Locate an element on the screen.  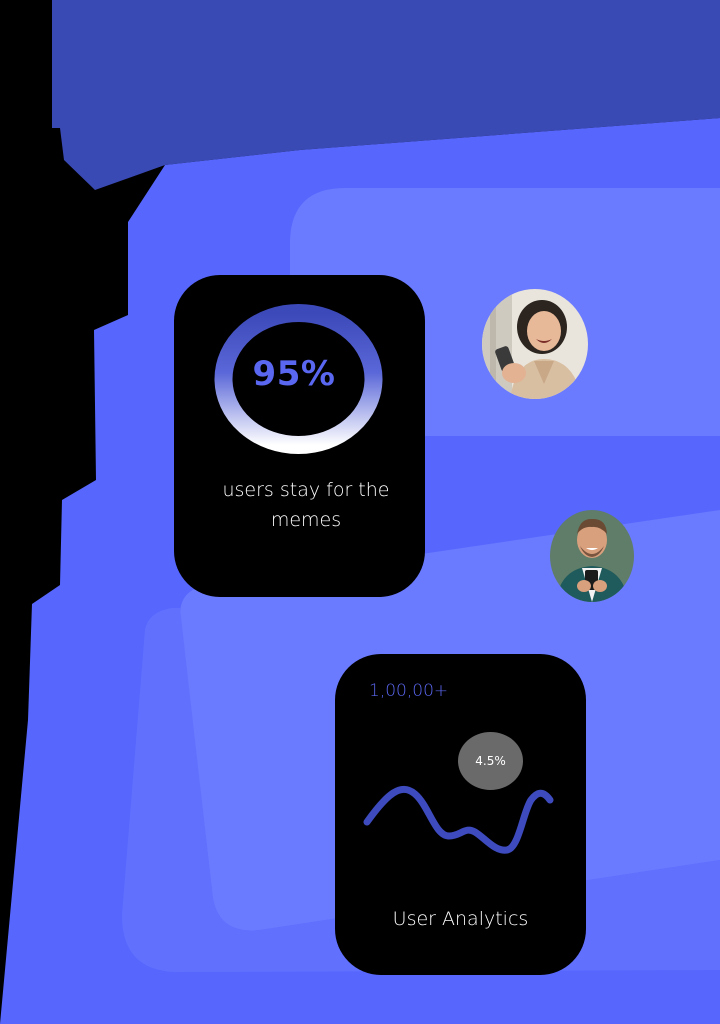
woman-laughing-avatar is located at coordinates (535, 344).